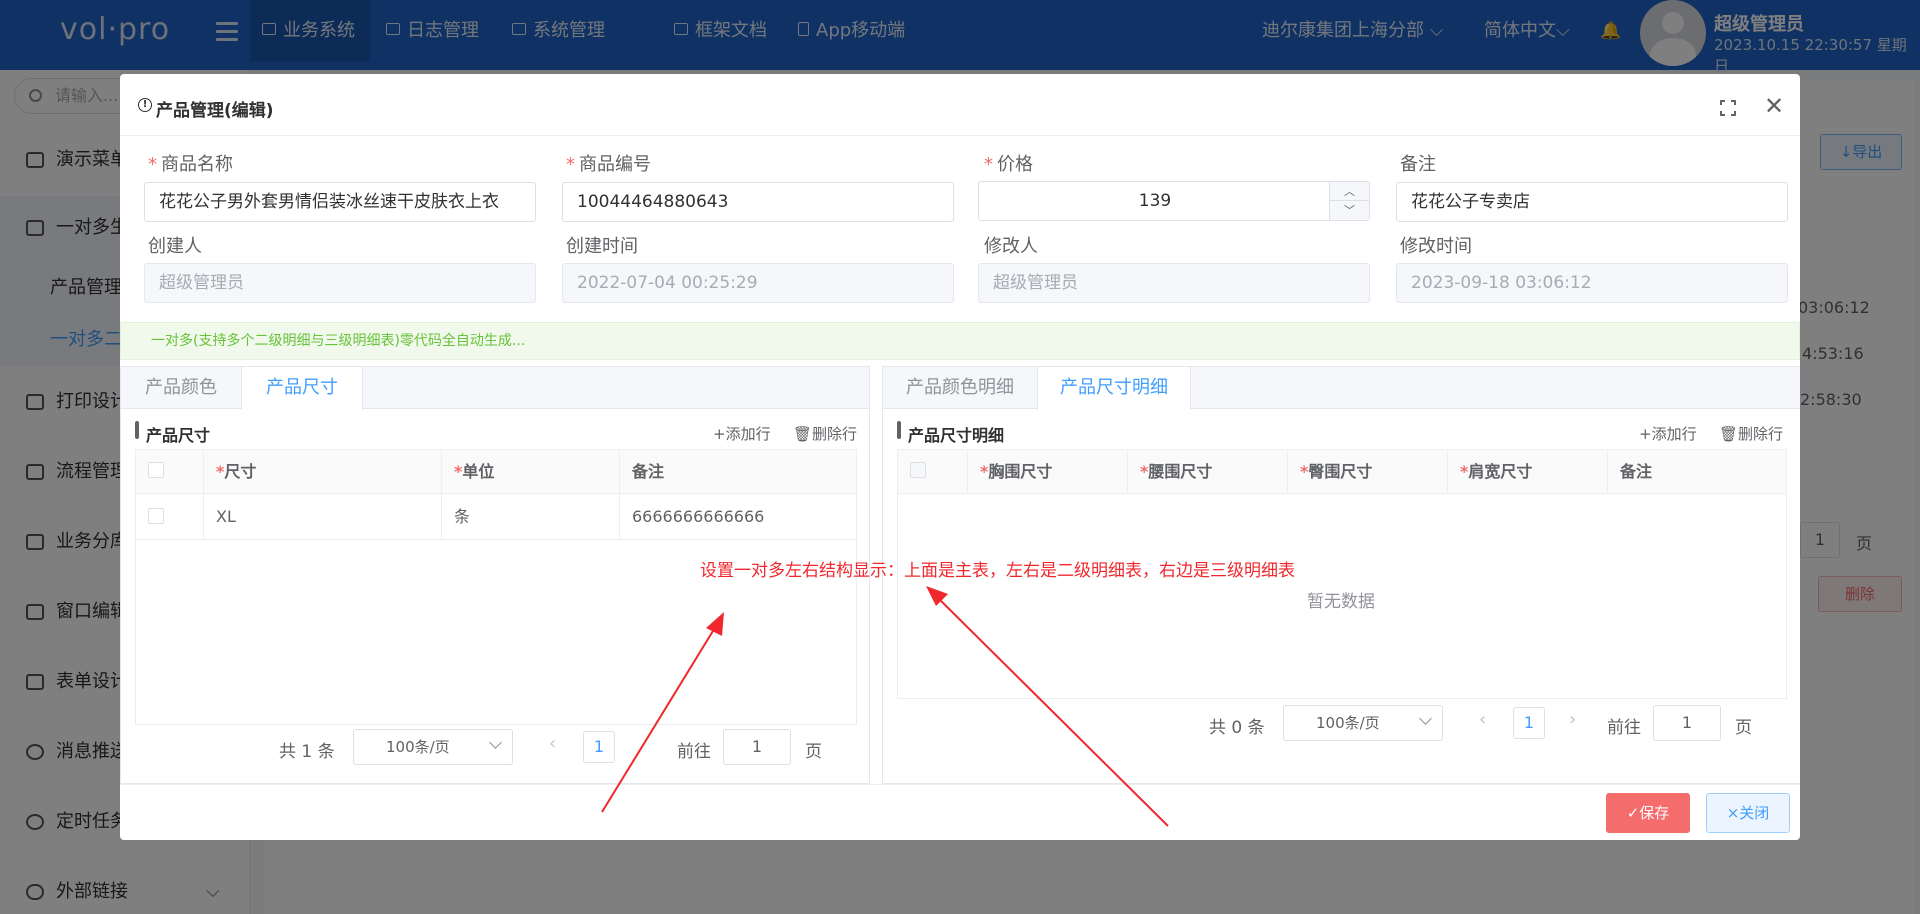  I want to click on arrow-head-right, so click(937, 596).